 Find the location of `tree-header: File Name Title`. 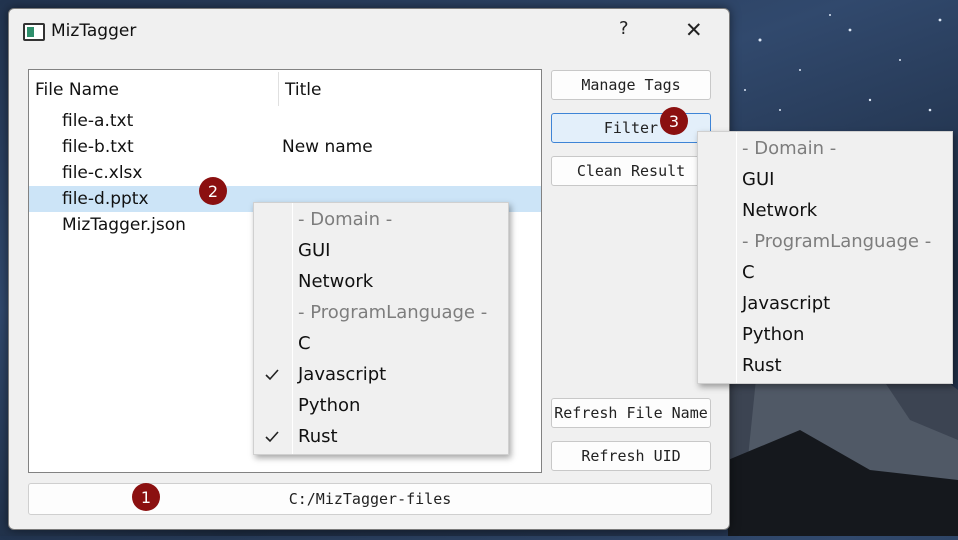

tree-header: File Name Title is located at coordinates (285, 89).